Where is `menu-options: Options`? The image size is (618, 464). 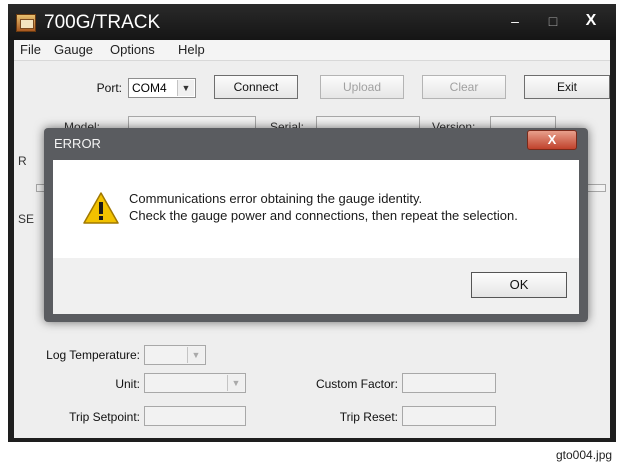
menu-options: Options is located at coordinates (132, 49).